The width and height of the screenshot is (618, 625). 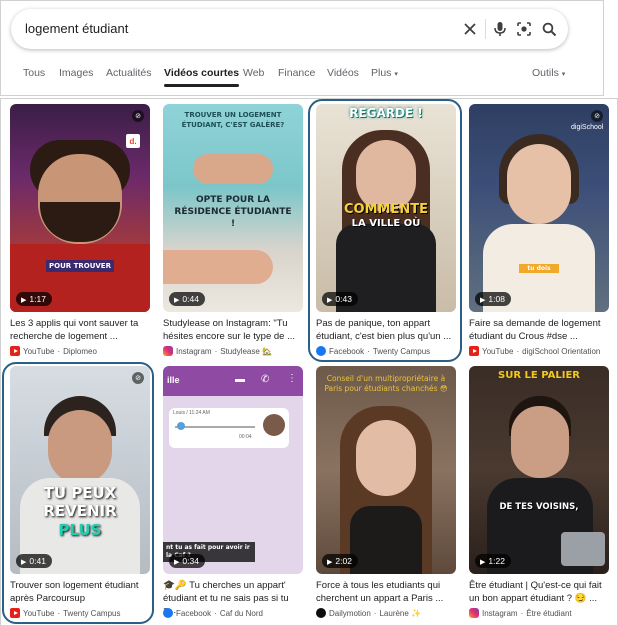 I want to click on clear-icon, so click(x=470, y=29).